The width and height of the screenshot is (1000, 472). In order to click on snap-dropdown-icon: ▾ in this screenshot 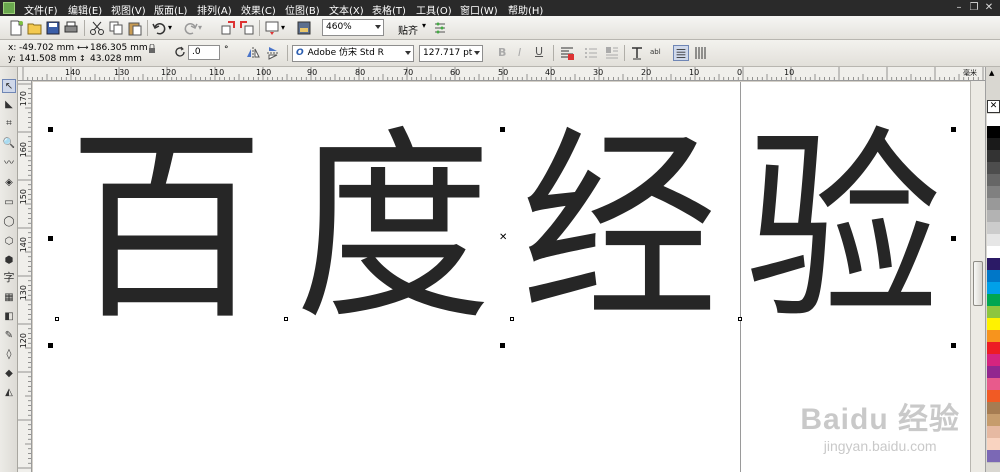, I will do `click(424, 25)`.